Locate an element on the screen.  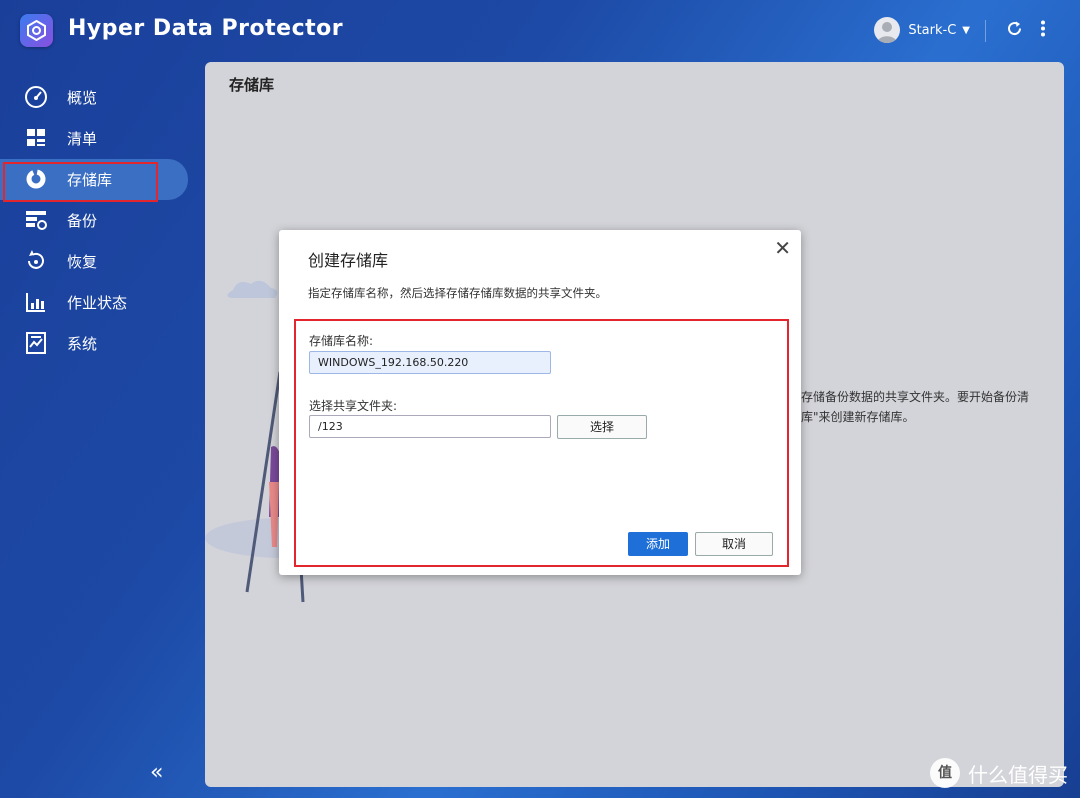
sidebar-item-label: 作业状态 is located at coordinates (97, 303).